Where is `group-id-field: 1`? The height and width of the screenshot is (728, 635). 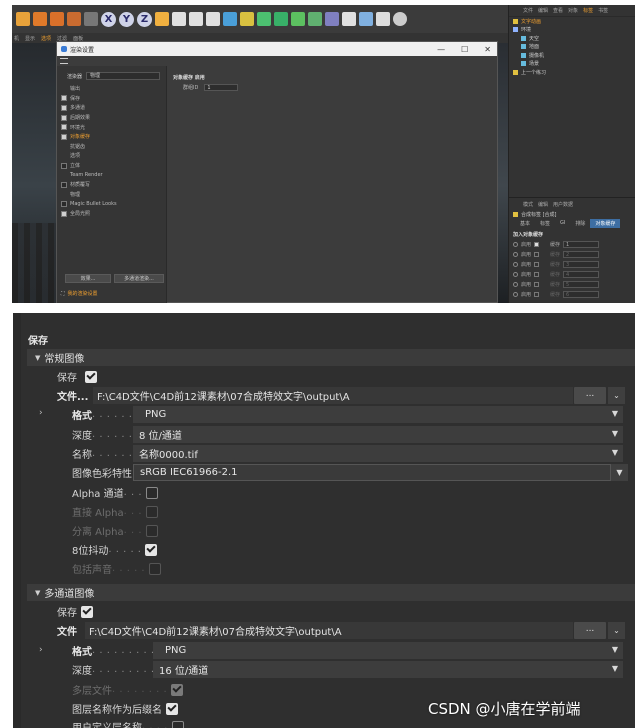 group-id-field: 1 is located at coordinates (221, 87).